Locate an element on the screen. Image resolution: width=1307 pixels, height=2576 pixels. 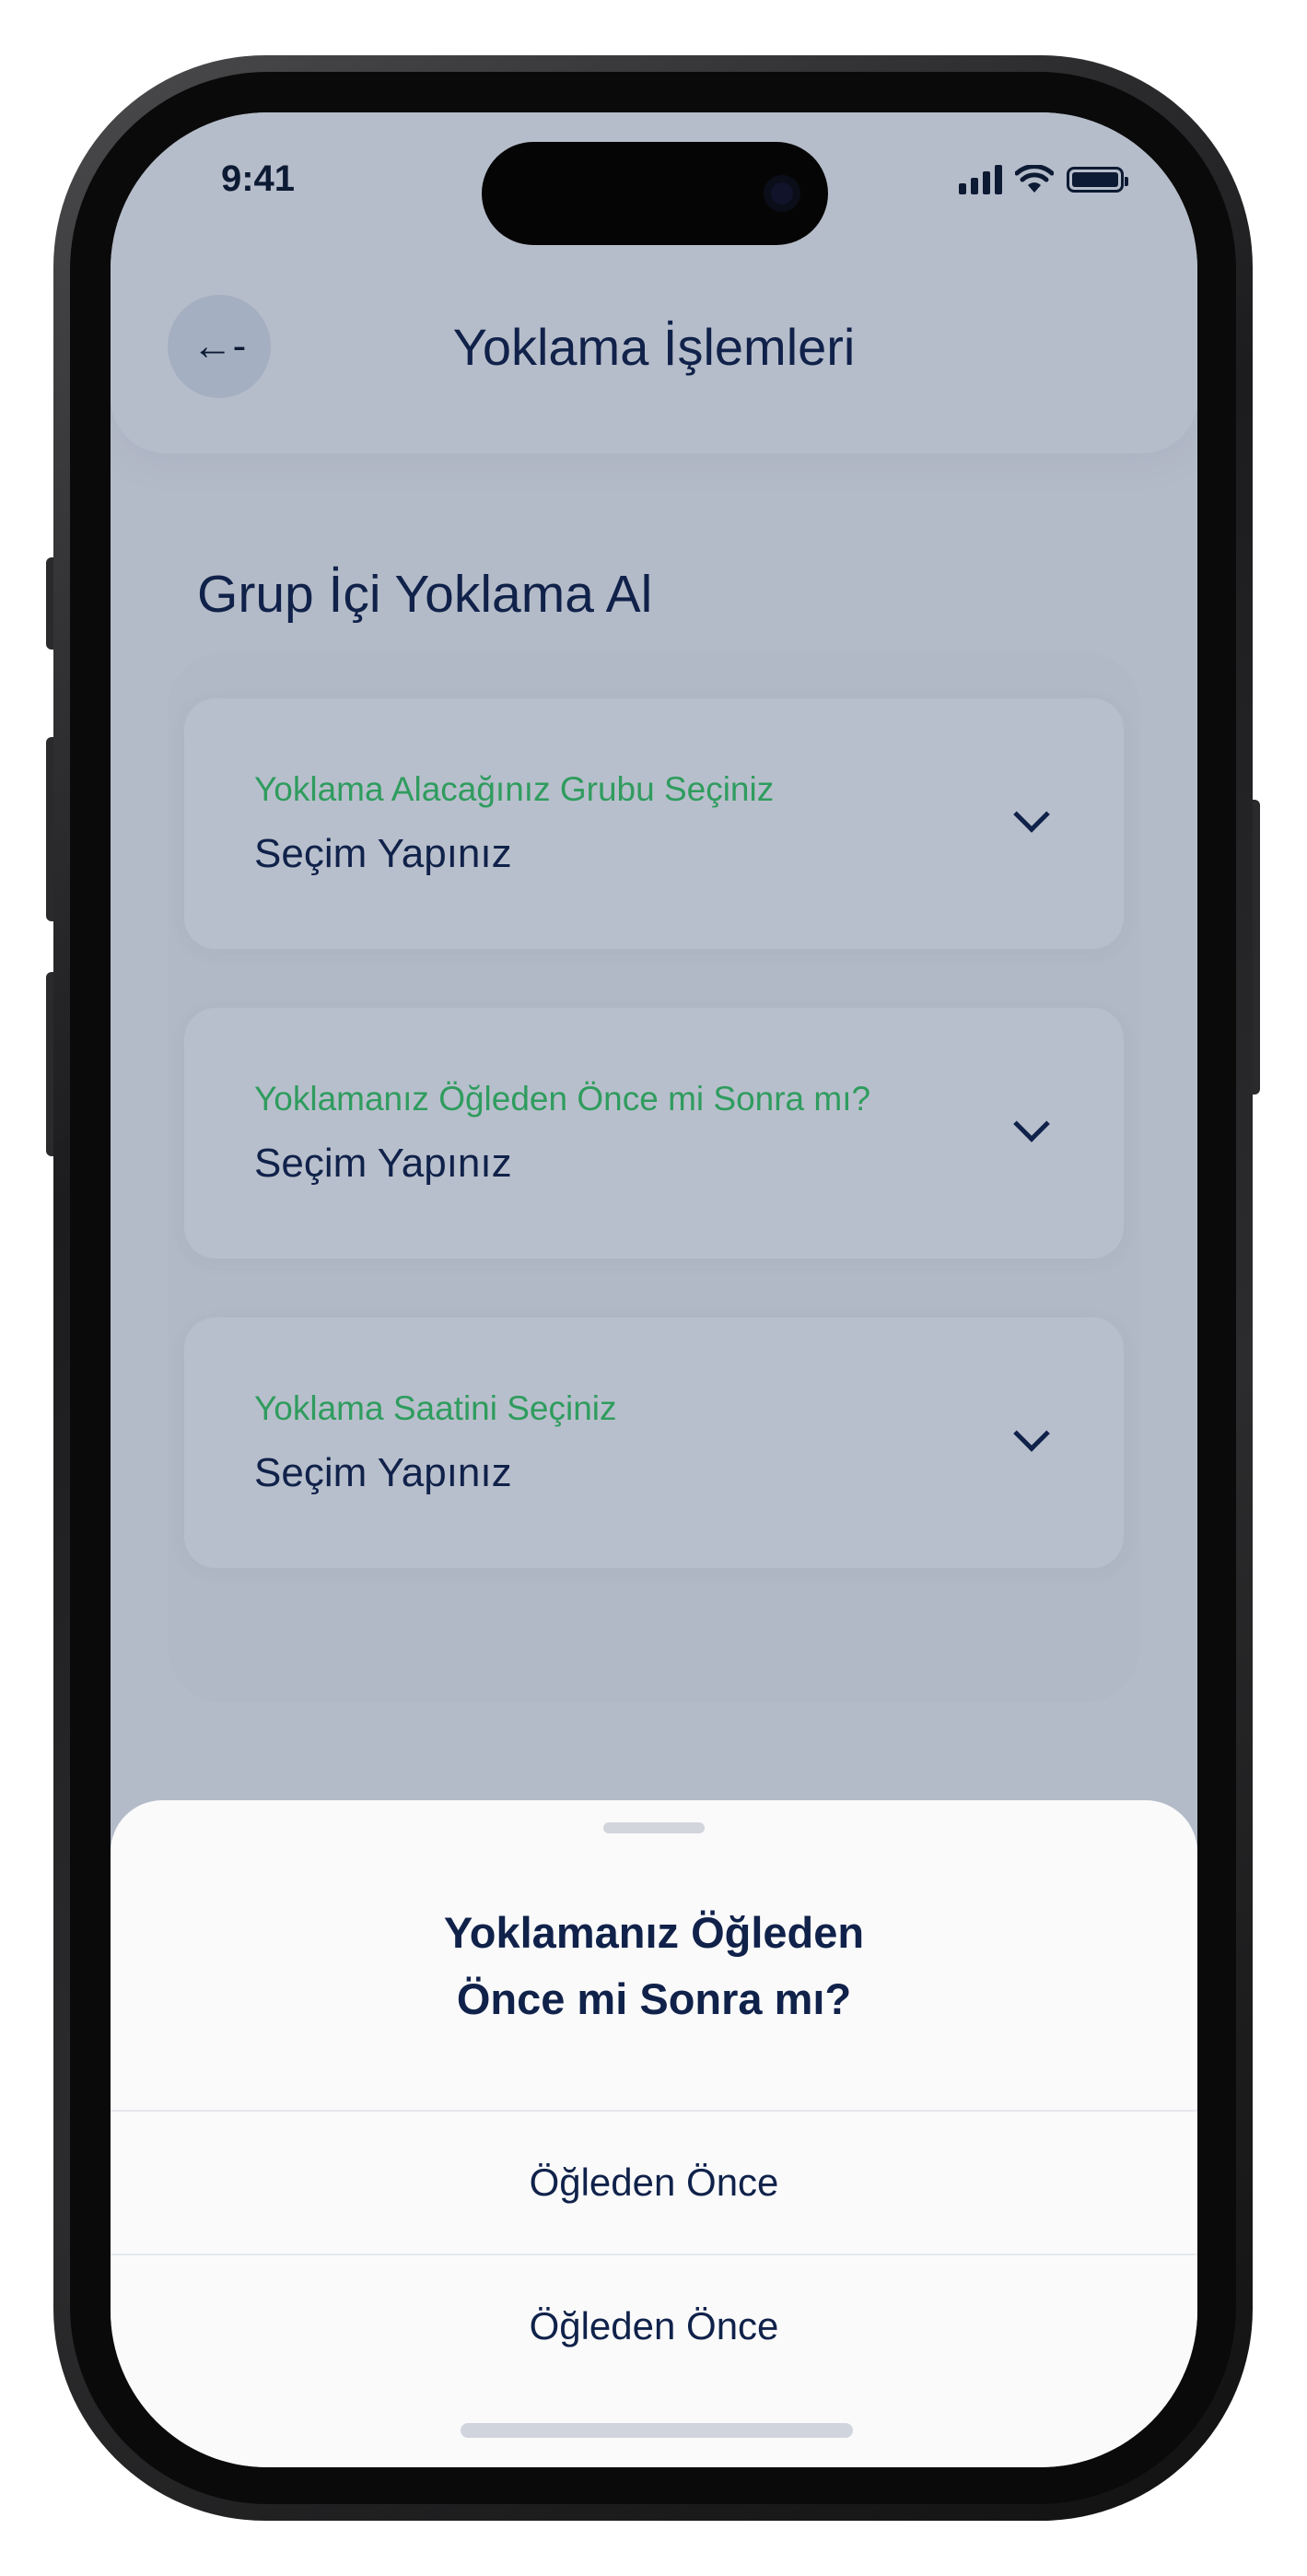
hour-select-field: Yoklama Saatini Seçiniz Seçim Yapınız is located at coordinates (654, 1442).